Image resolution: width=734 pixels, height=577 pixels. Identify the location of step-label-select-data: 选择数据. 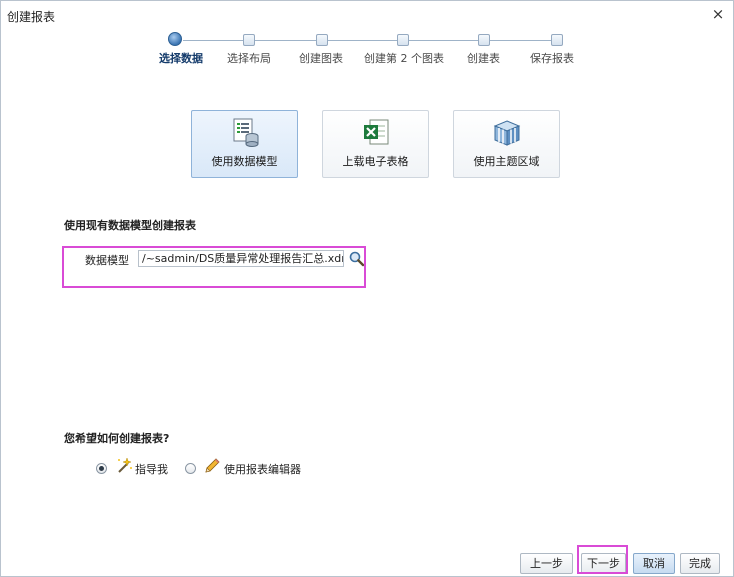
(181, 58).